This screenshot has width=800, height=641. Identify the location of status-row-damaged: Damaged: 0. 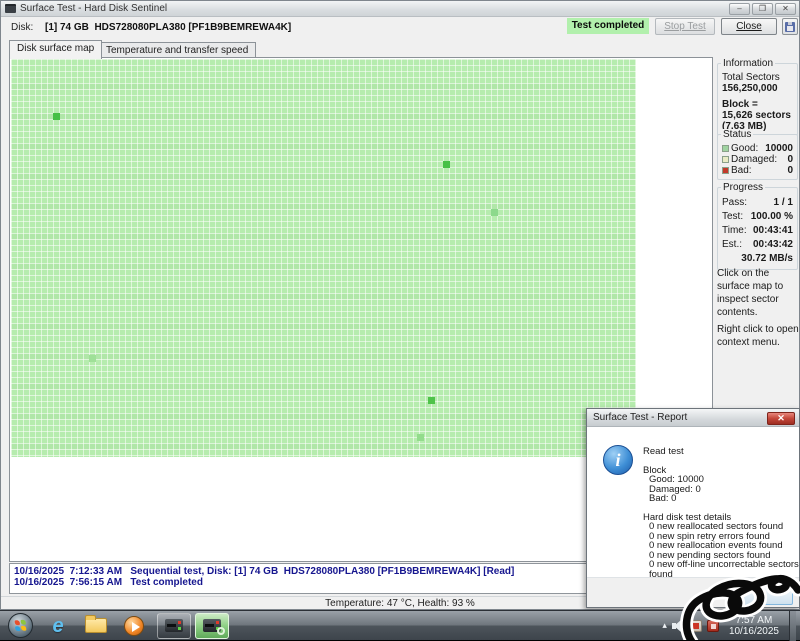
(757, 159).